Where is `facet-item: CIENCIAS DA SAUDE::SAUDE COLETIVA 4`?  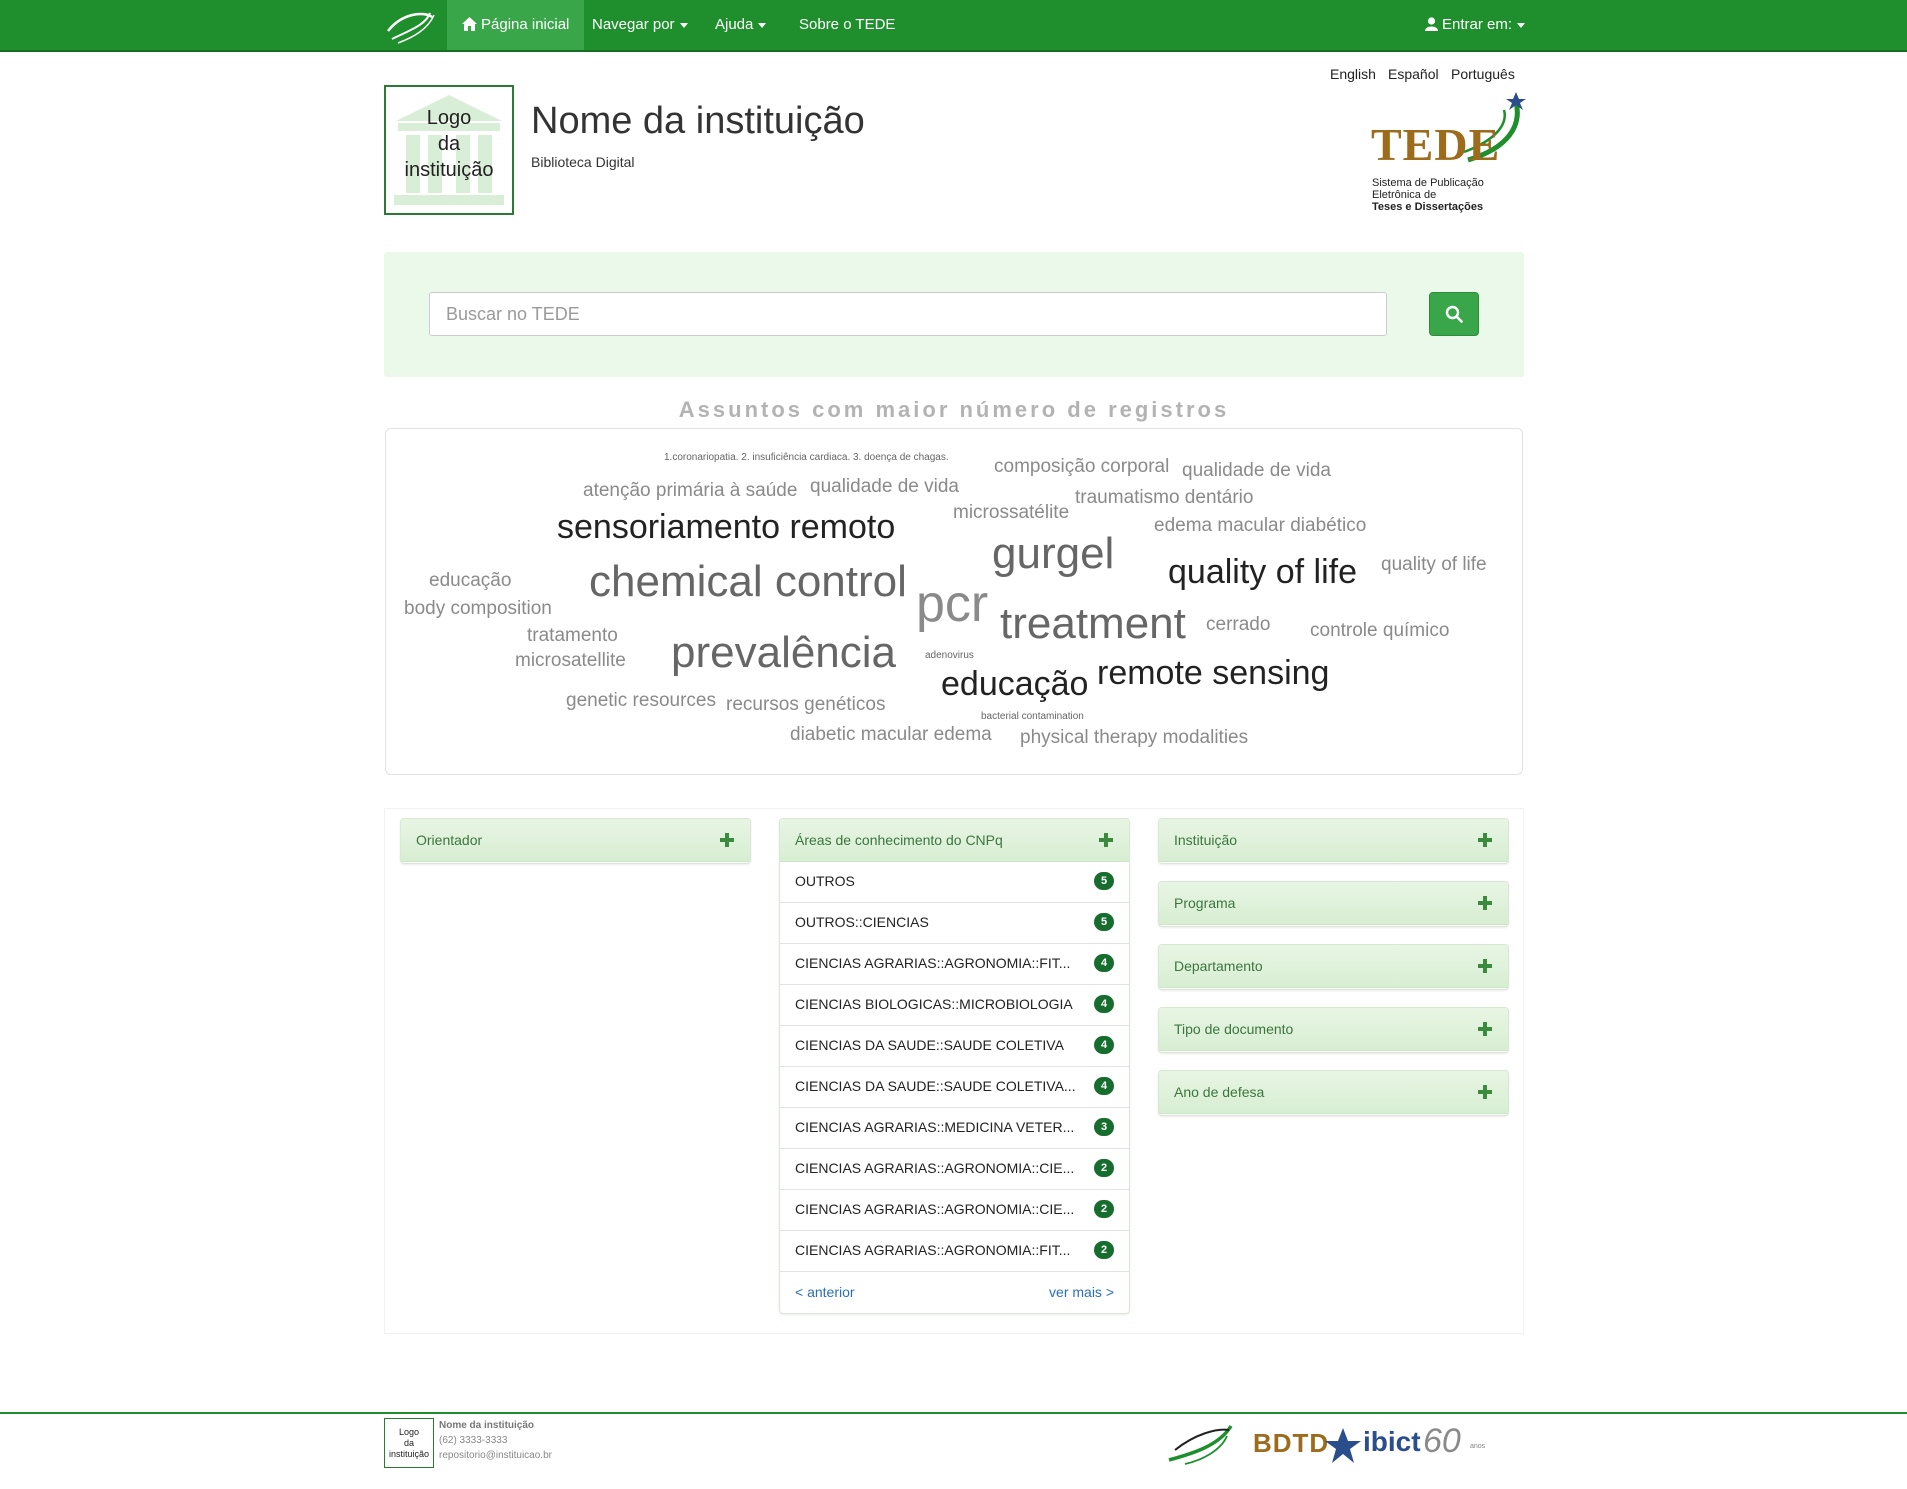
facet-item: CIENCIAS DA SAUDE::SAUDE COLETIVA 4 is located at coordinates (954, 1046).